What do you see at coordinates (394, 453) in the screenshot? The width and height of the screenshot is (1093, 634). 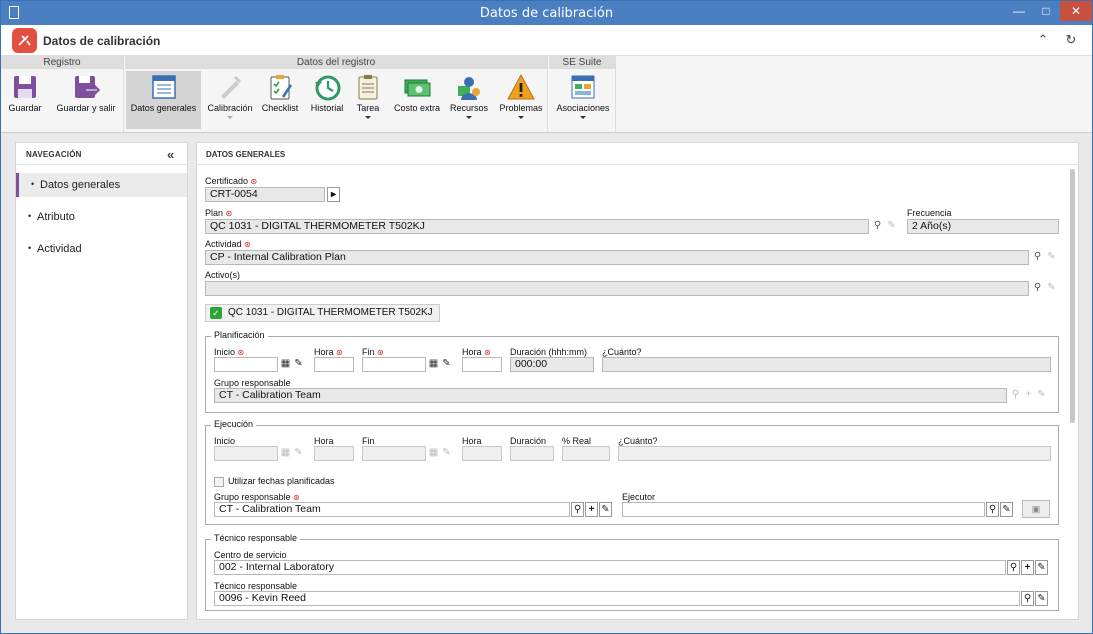 I see `execution-end-date-input` at bounding box center [394, 453].